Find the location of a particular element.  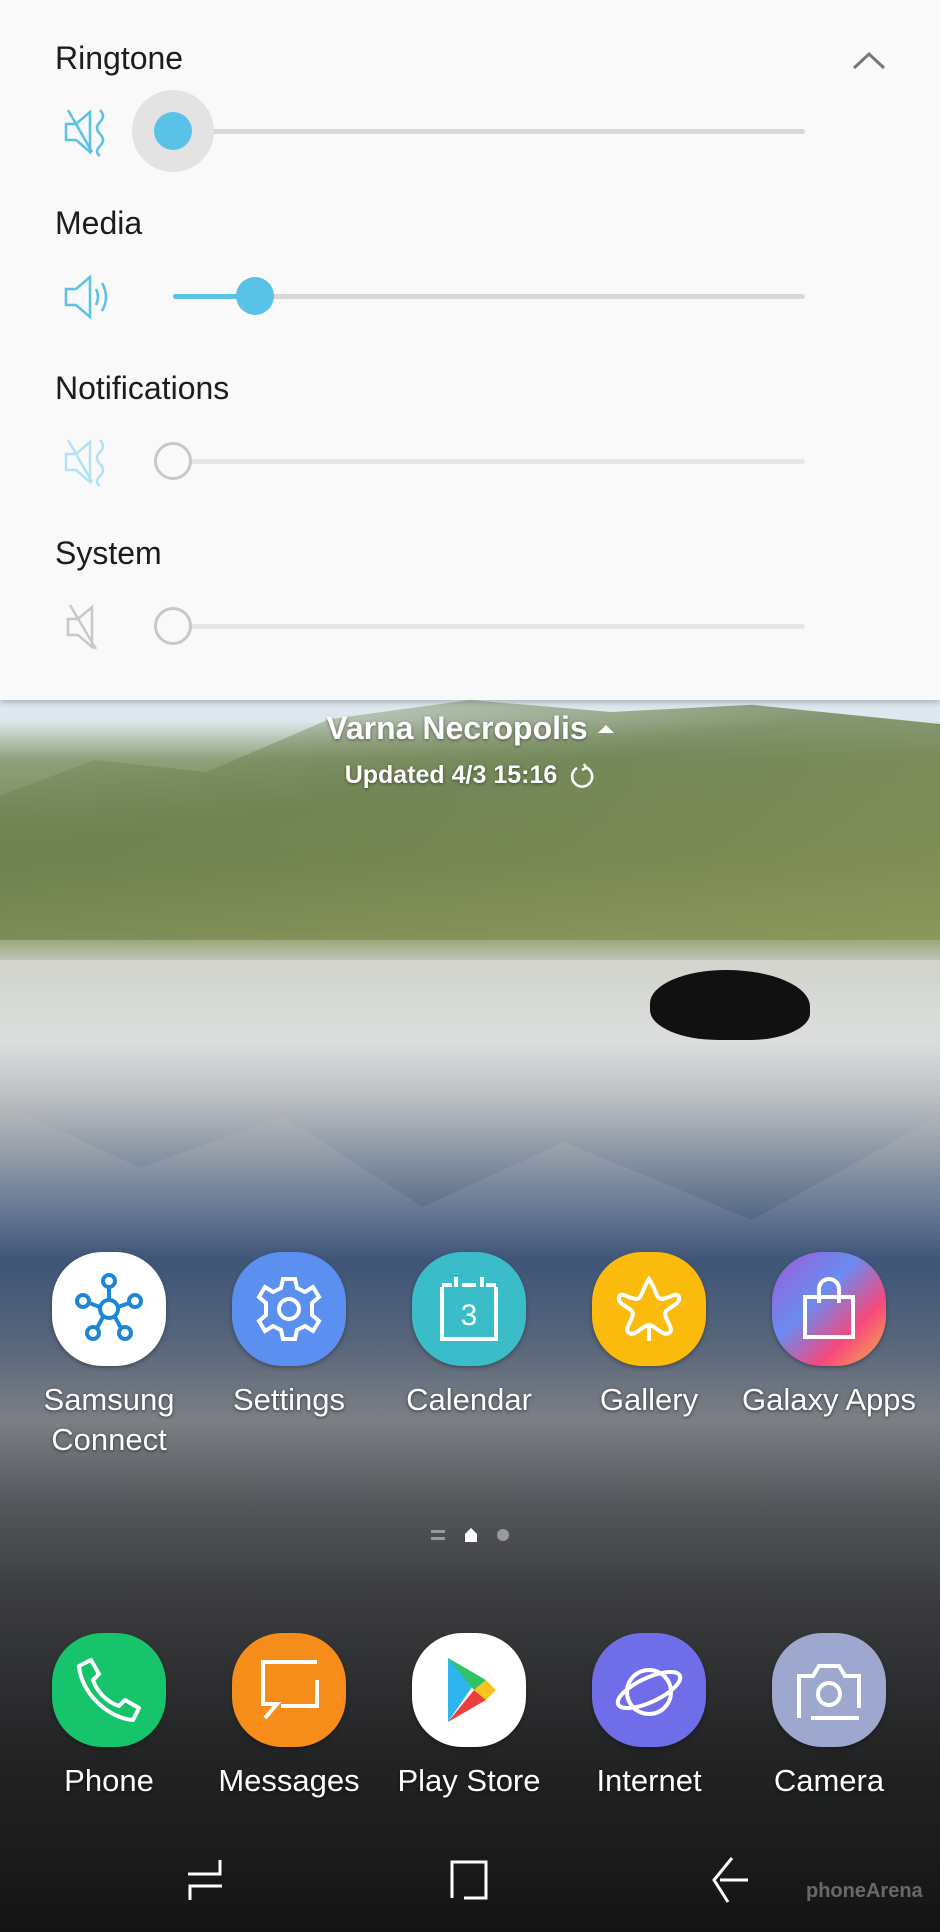

gear-icon is located at coordinates (289, 1309).